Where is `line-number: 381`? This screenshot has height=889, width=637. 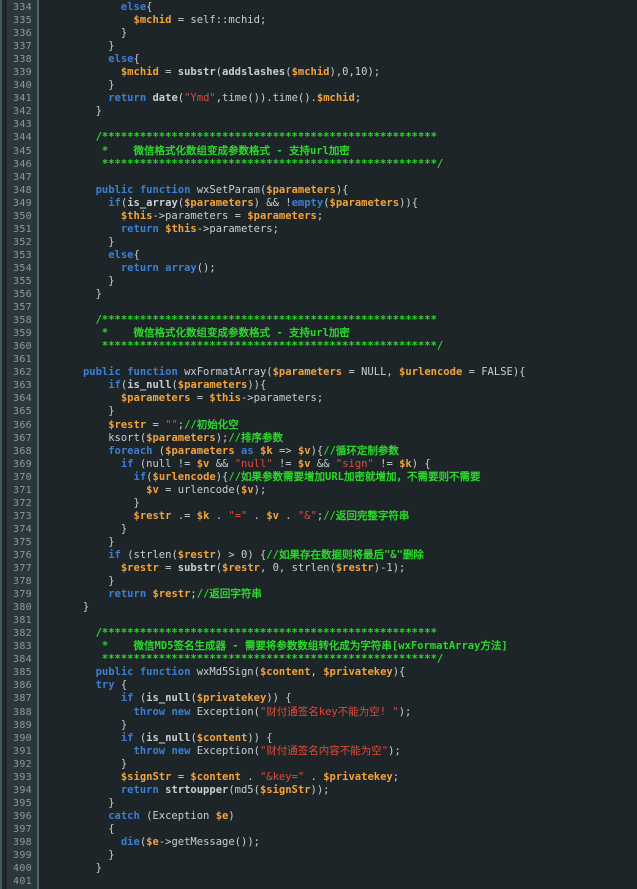 line-number: 381 is located at coordinates (19, 620).